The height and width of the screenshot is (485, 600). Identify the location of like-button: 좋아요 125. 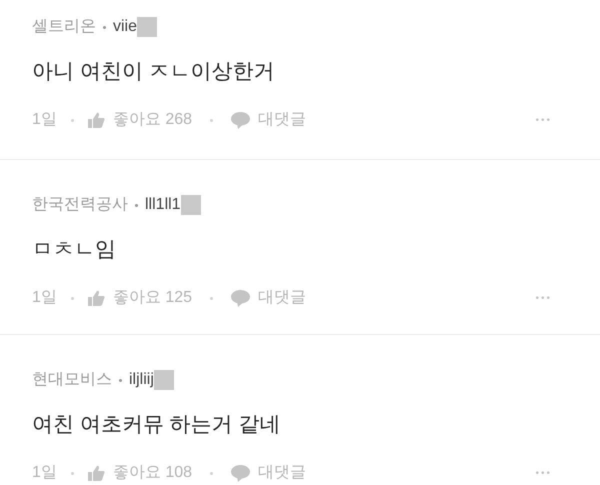
(140, 298).